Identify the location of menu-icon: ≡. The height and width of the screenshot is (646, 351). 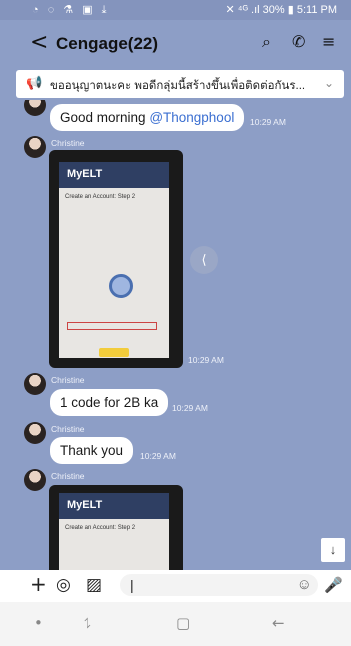
(328, 41).